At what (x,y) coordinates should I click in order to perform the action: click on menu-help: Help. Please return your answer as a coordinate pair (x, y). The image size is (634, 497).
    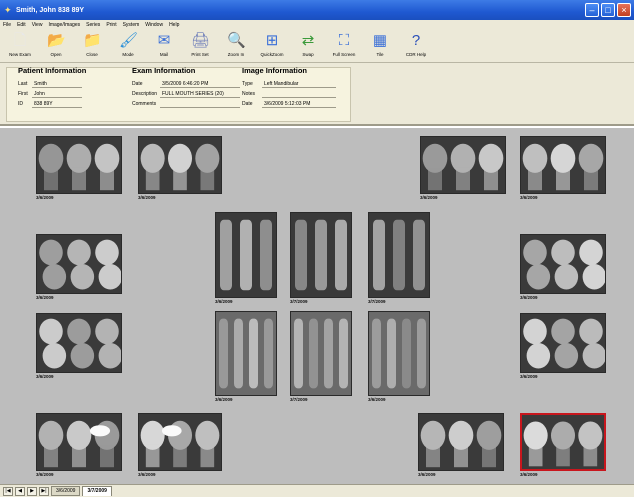
    Looking at the image, I should click on (174, 25).